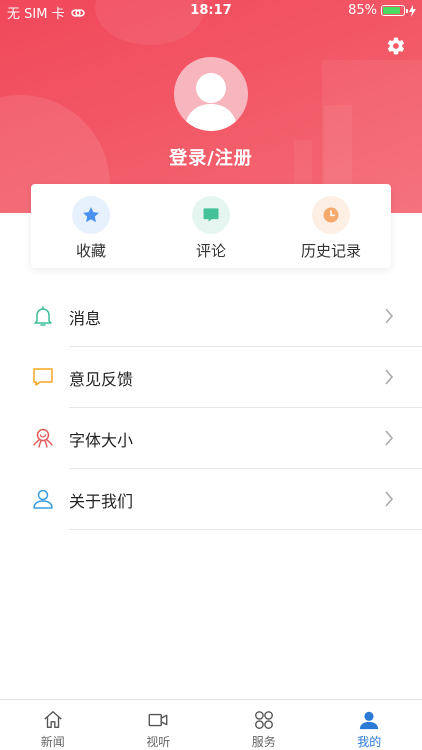  Describe the element at coordinates (158, 720) in the screenshot. I see `video-icon` at that location.